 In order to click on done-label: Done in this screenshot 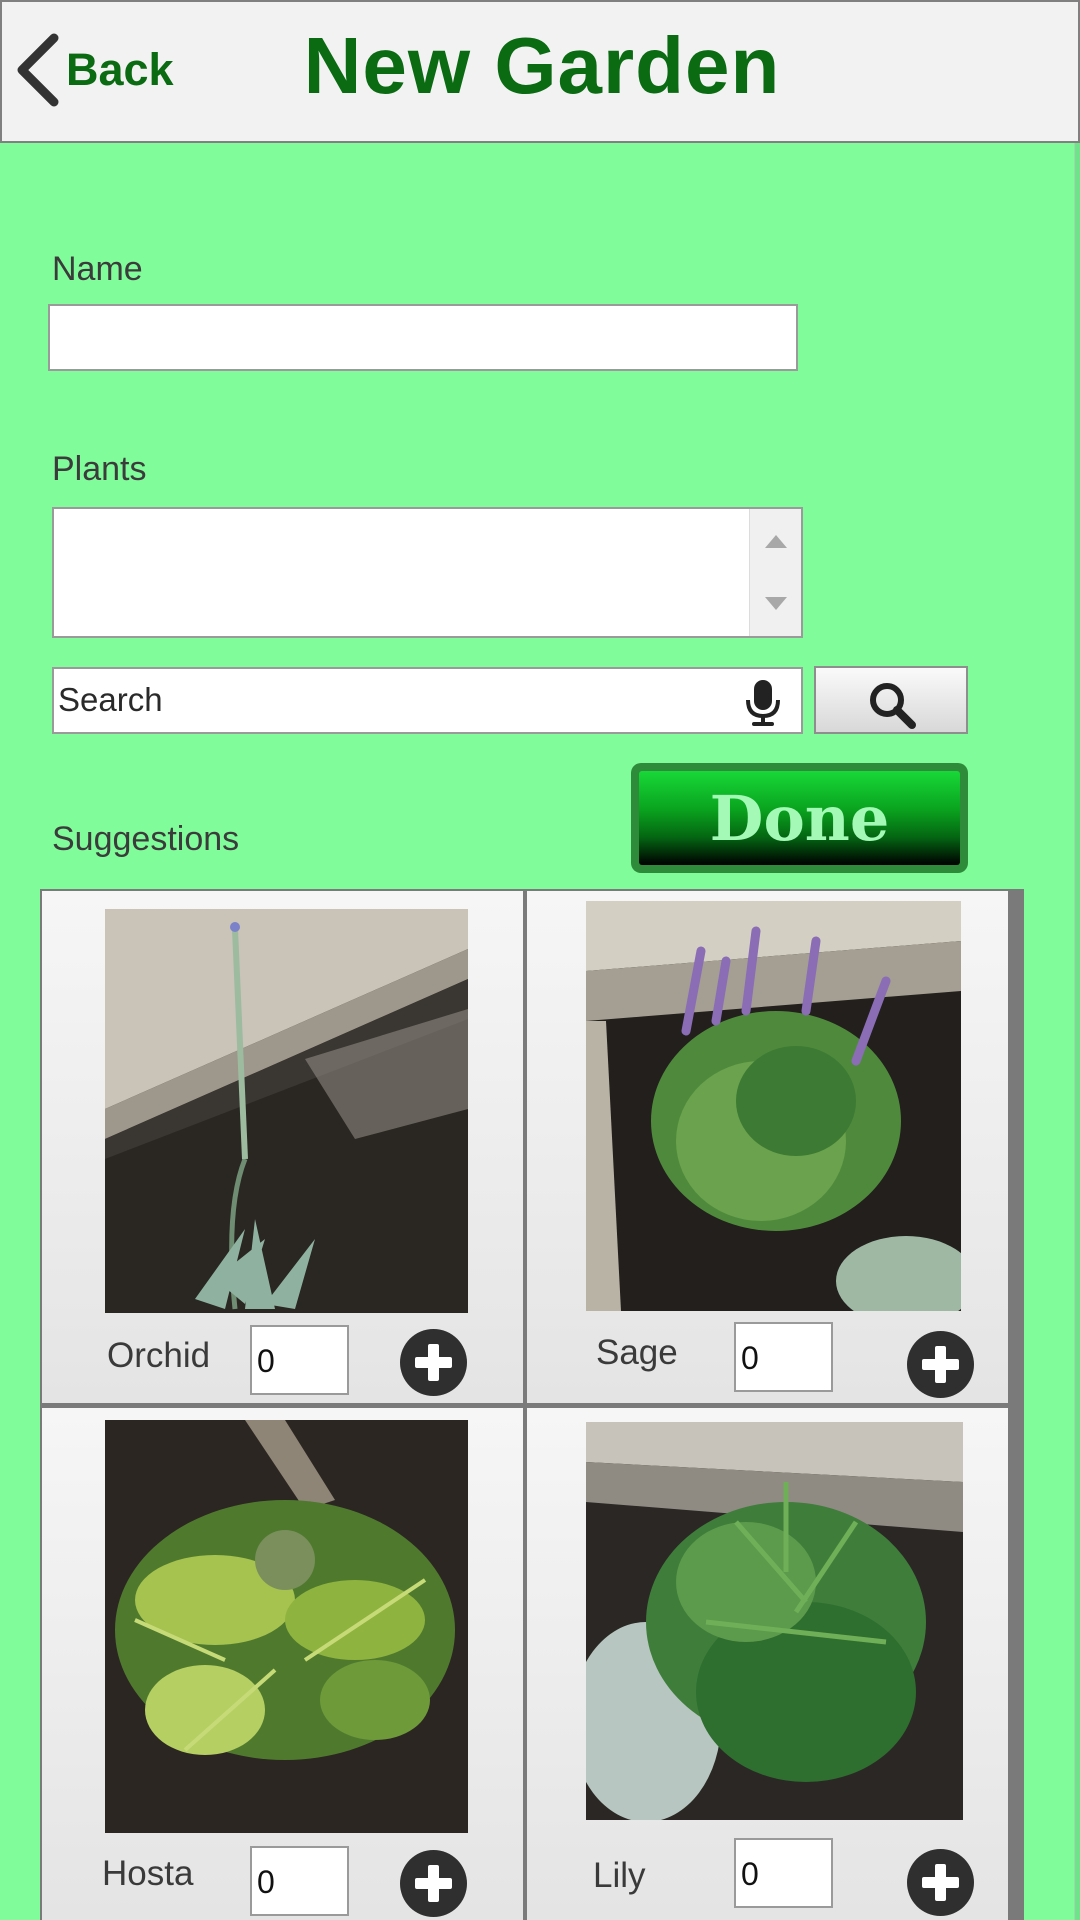, I will do `click(799, 818)`.